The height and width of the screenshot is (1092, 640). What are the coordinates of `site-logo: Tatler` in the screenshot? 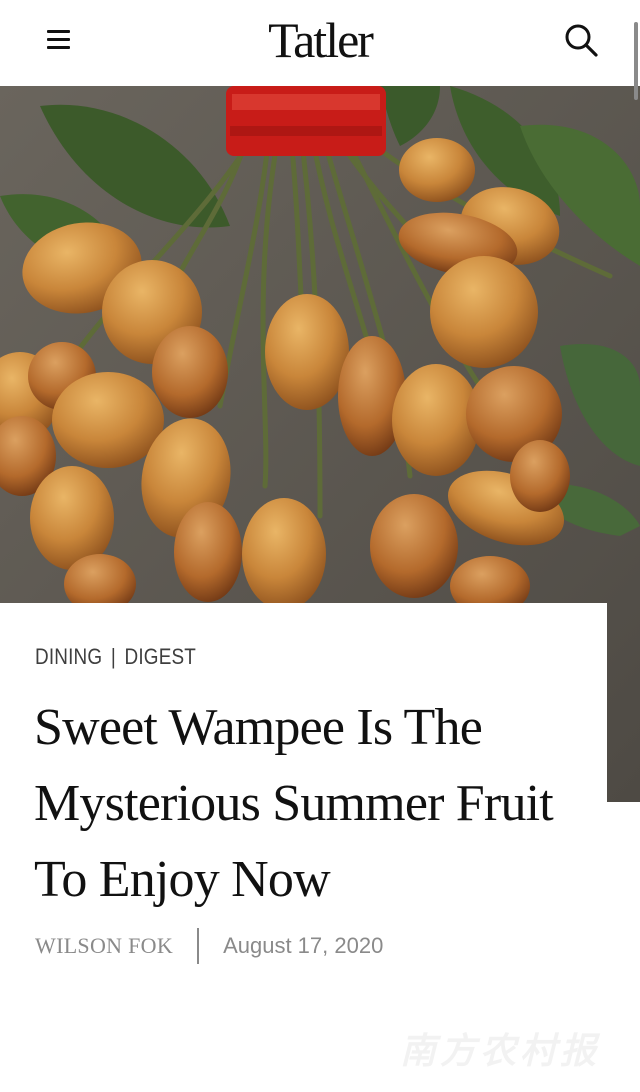 It's located at (320, 40).